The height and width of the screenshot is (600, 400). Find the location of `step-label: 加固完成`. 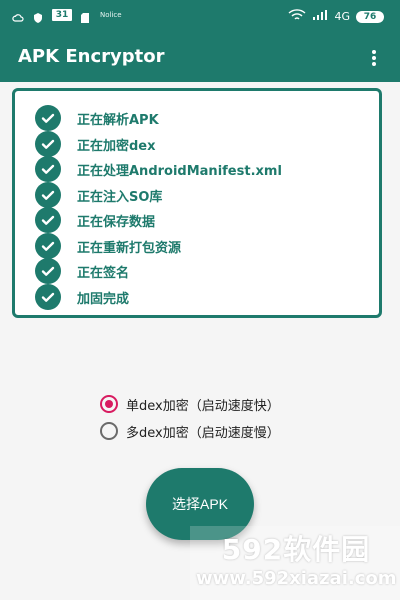

step-label: 加固完成 is located at coordinates (103, 299).